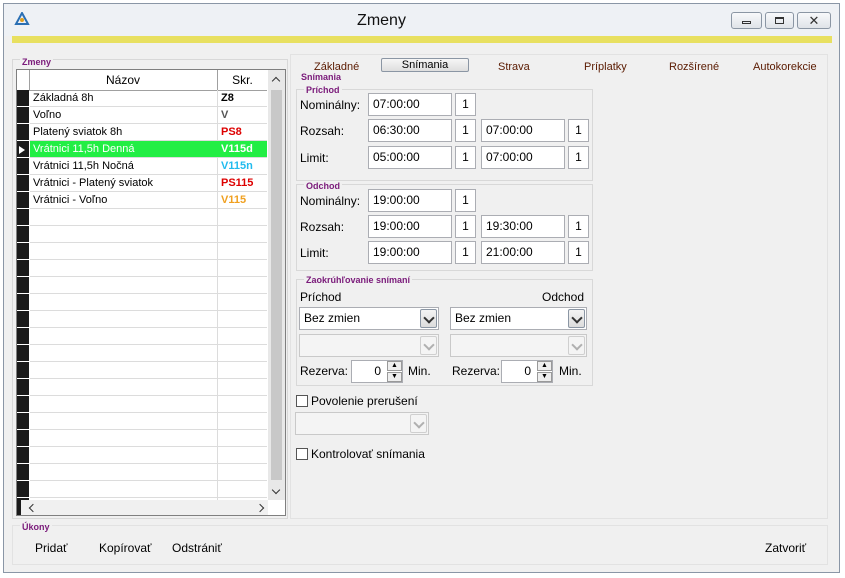 The height and width of the screenshot is (578, 845). Describe the element at coordinates (323, 90) in the screenshot. I see `arrival-group-title: Príchod` at that location.